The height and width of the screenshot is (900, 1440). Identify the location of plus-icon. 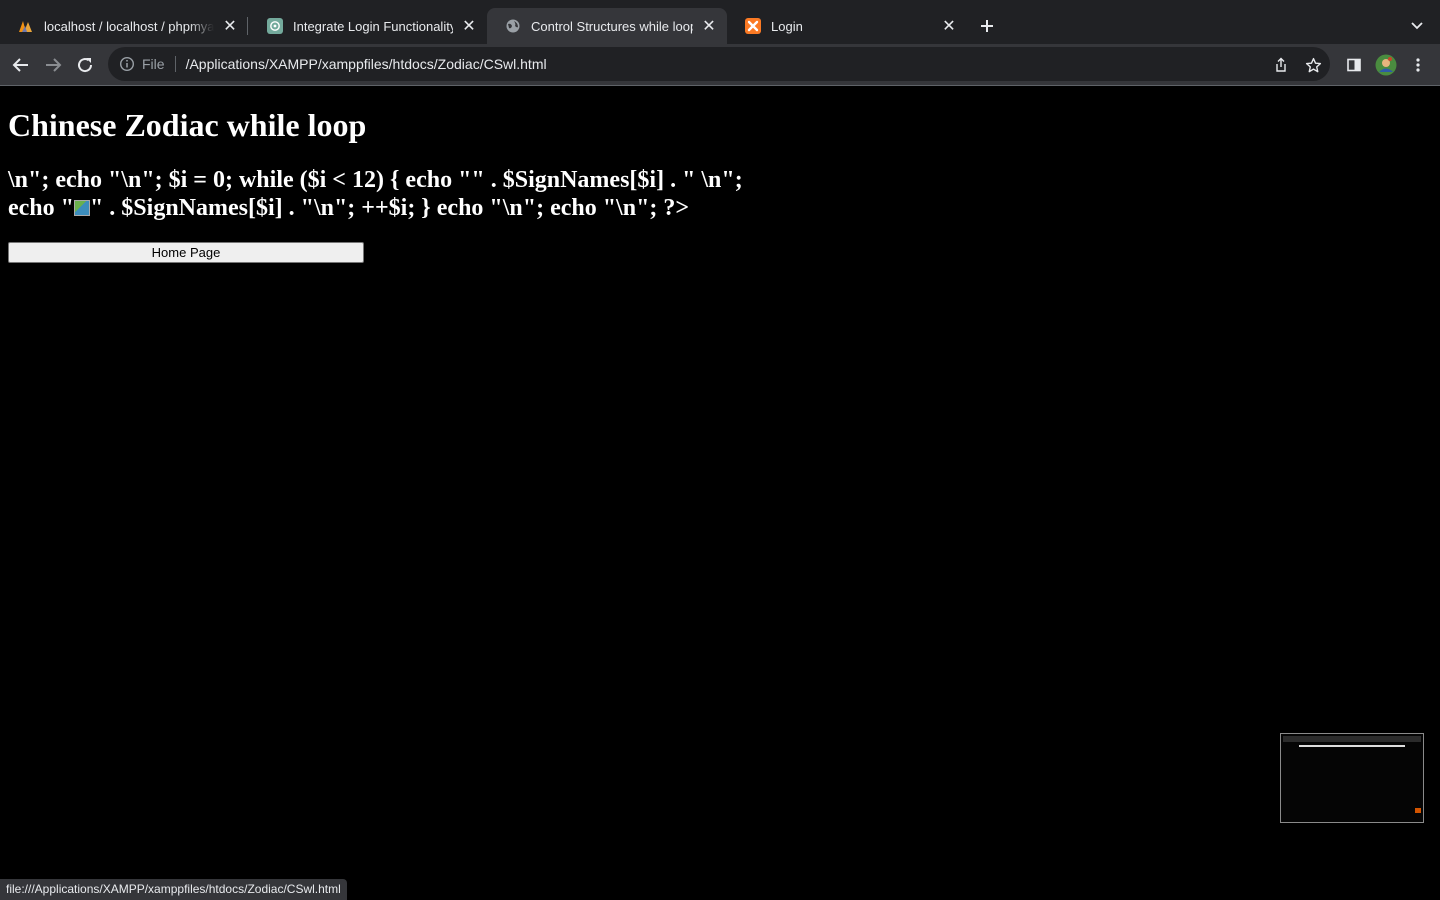
(987, 26).